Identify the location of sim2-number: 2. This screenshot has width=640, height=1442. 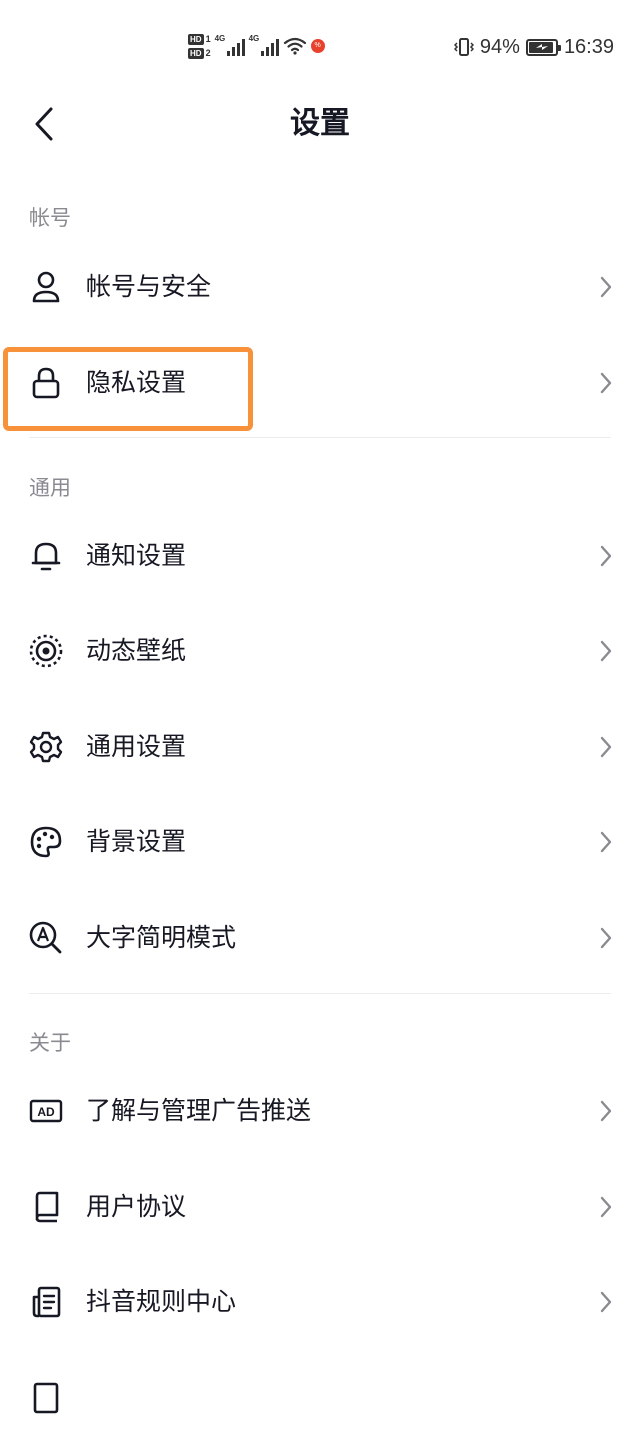
(208, 52).